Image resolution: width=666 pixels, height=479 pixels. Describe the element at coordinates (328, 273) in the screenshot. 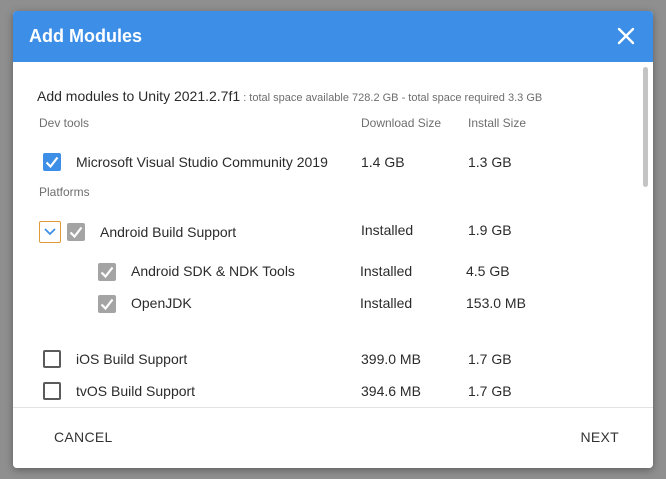

I see `module-row-android-sdk: Android SDK & NDK Tools Installed 4.5 GB` at that location.